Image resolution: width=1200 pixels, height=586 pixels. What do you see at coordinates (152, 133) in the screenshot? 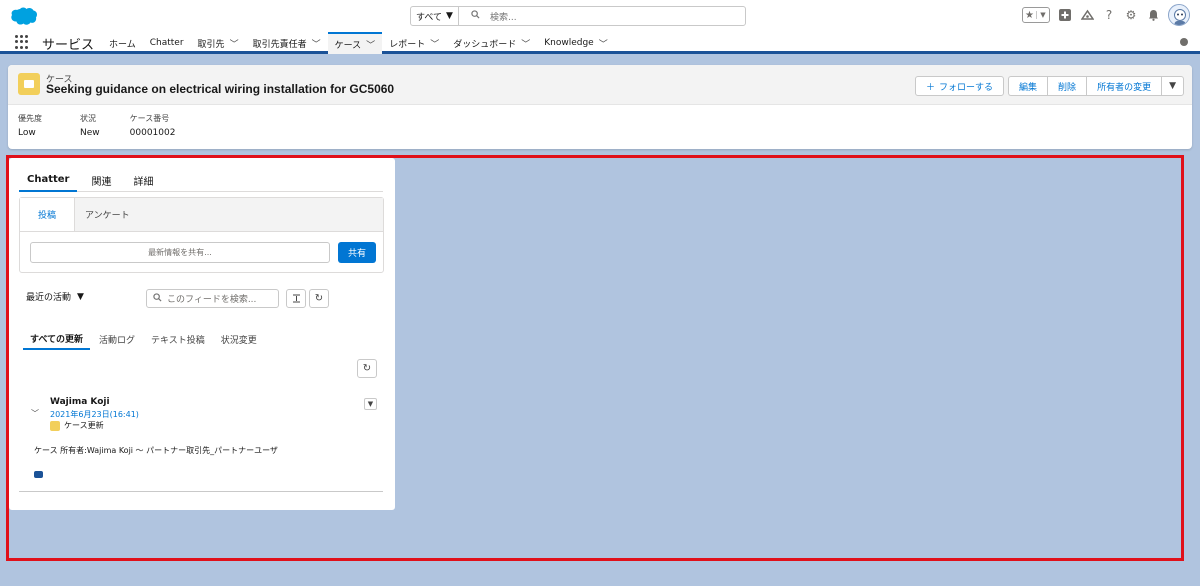
I see `highlight-value: 00001002` at bounding box center [152, 133].